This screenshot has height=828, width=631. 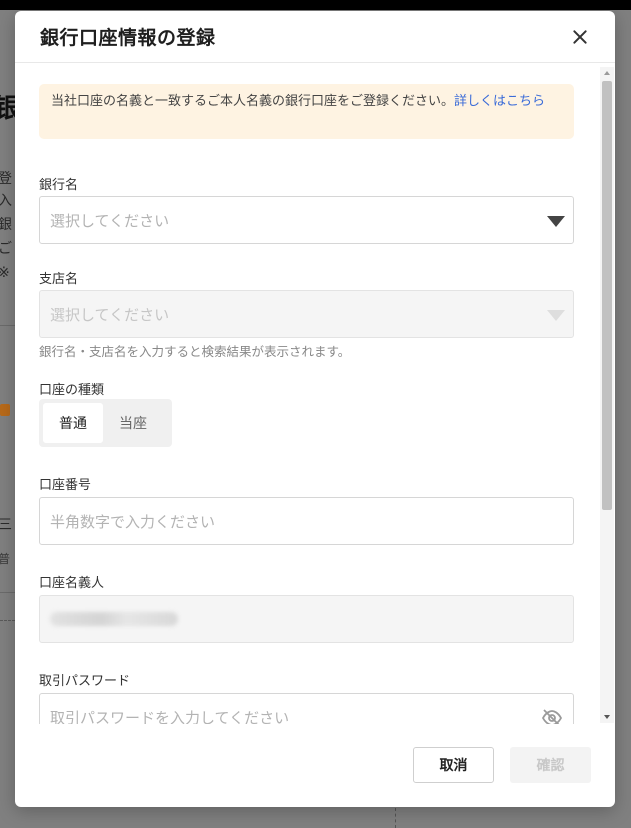 I want to click on background-text-fragment: 三, so click(x=6, y=525).